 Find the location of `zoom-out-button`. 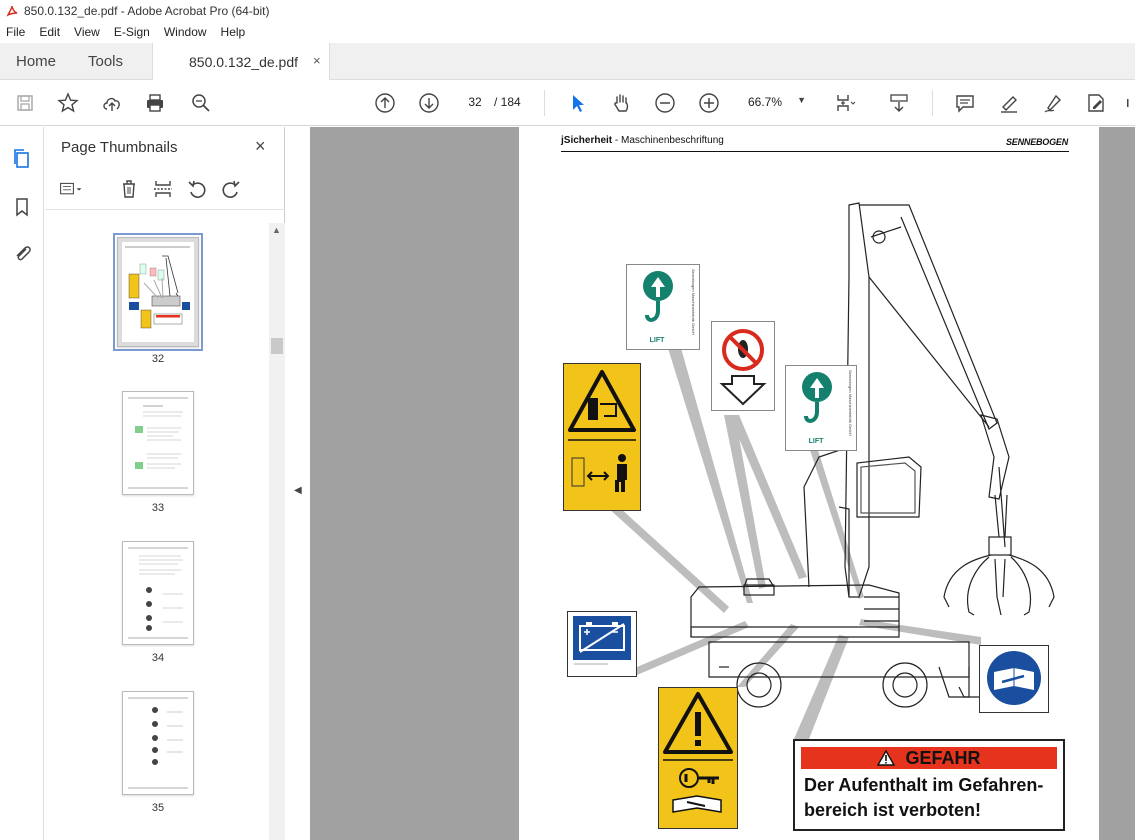

zoom-out-button is located at coordinates (665, 103).